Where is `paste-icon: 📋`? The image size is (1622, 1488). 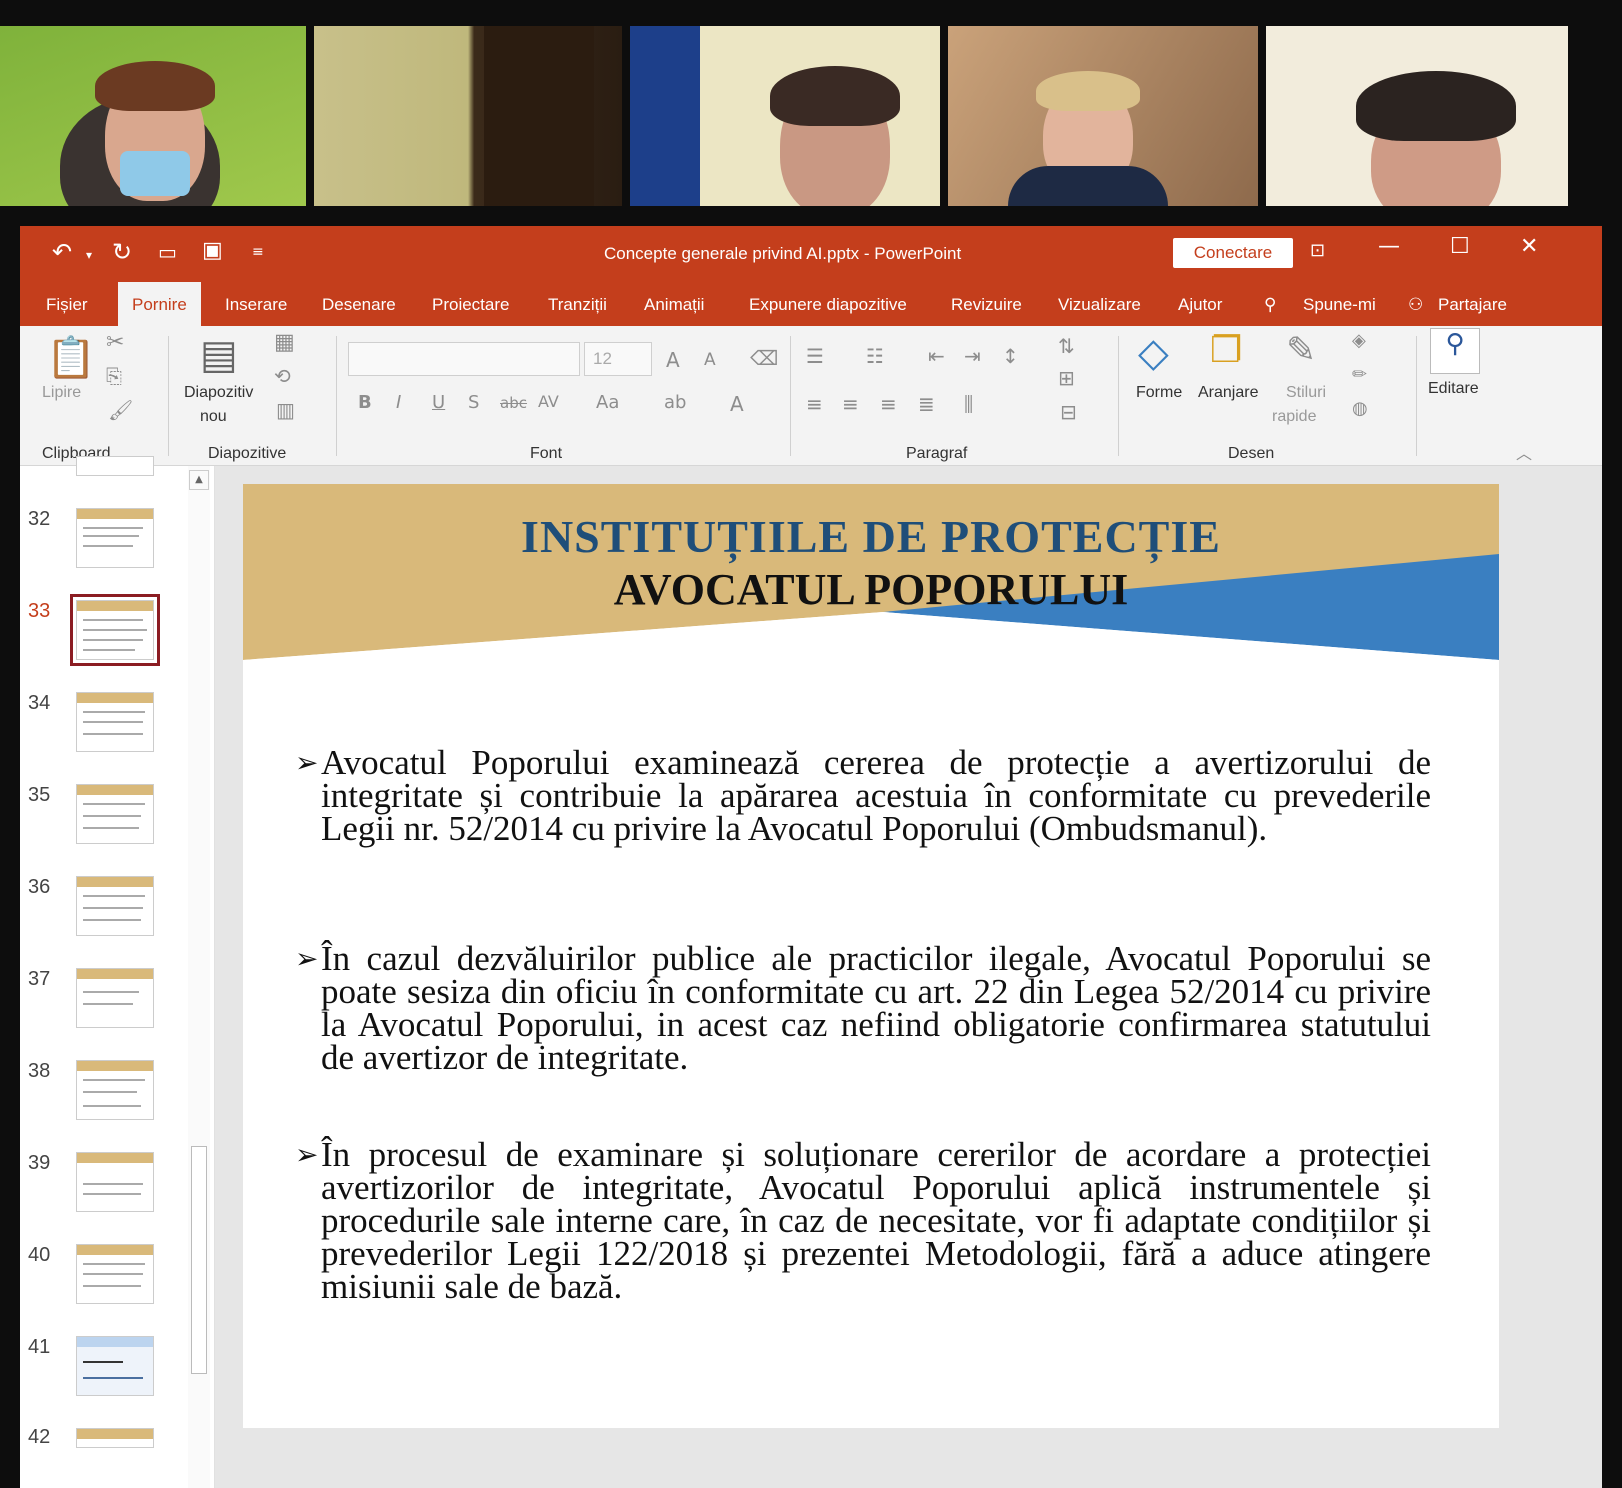 paste-icon: 📋 is located at coordinates (71, 357).